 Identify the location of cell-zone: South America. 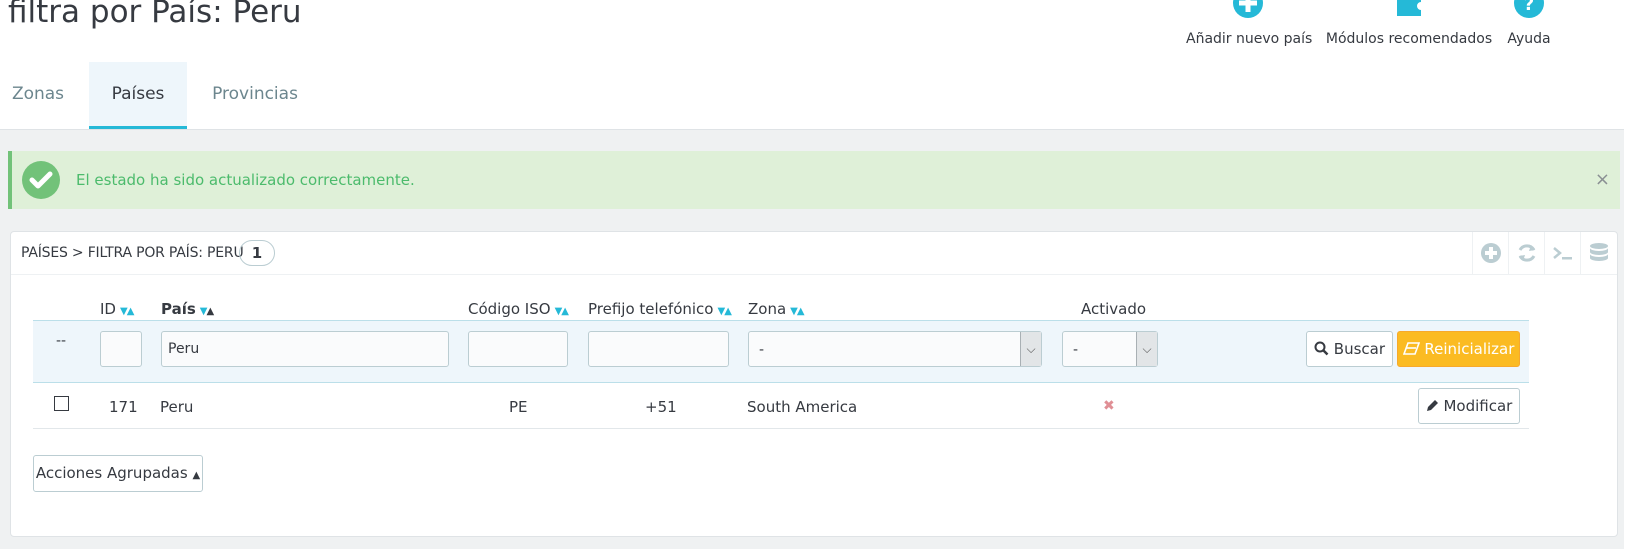
(802, 407).